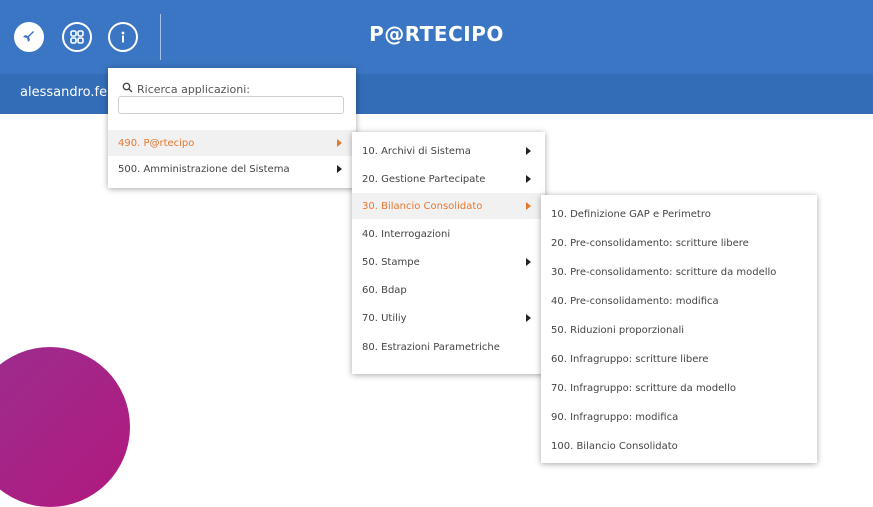  I want to click on menu-item-label: 500. Amministrazione del Sistema, so click(204, 169).